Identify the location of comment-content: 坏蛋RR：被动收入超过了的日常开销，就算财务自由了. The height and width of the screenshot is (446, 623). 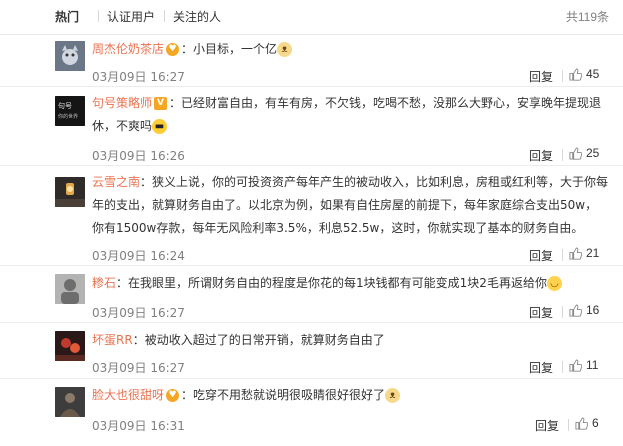
(350, 340).